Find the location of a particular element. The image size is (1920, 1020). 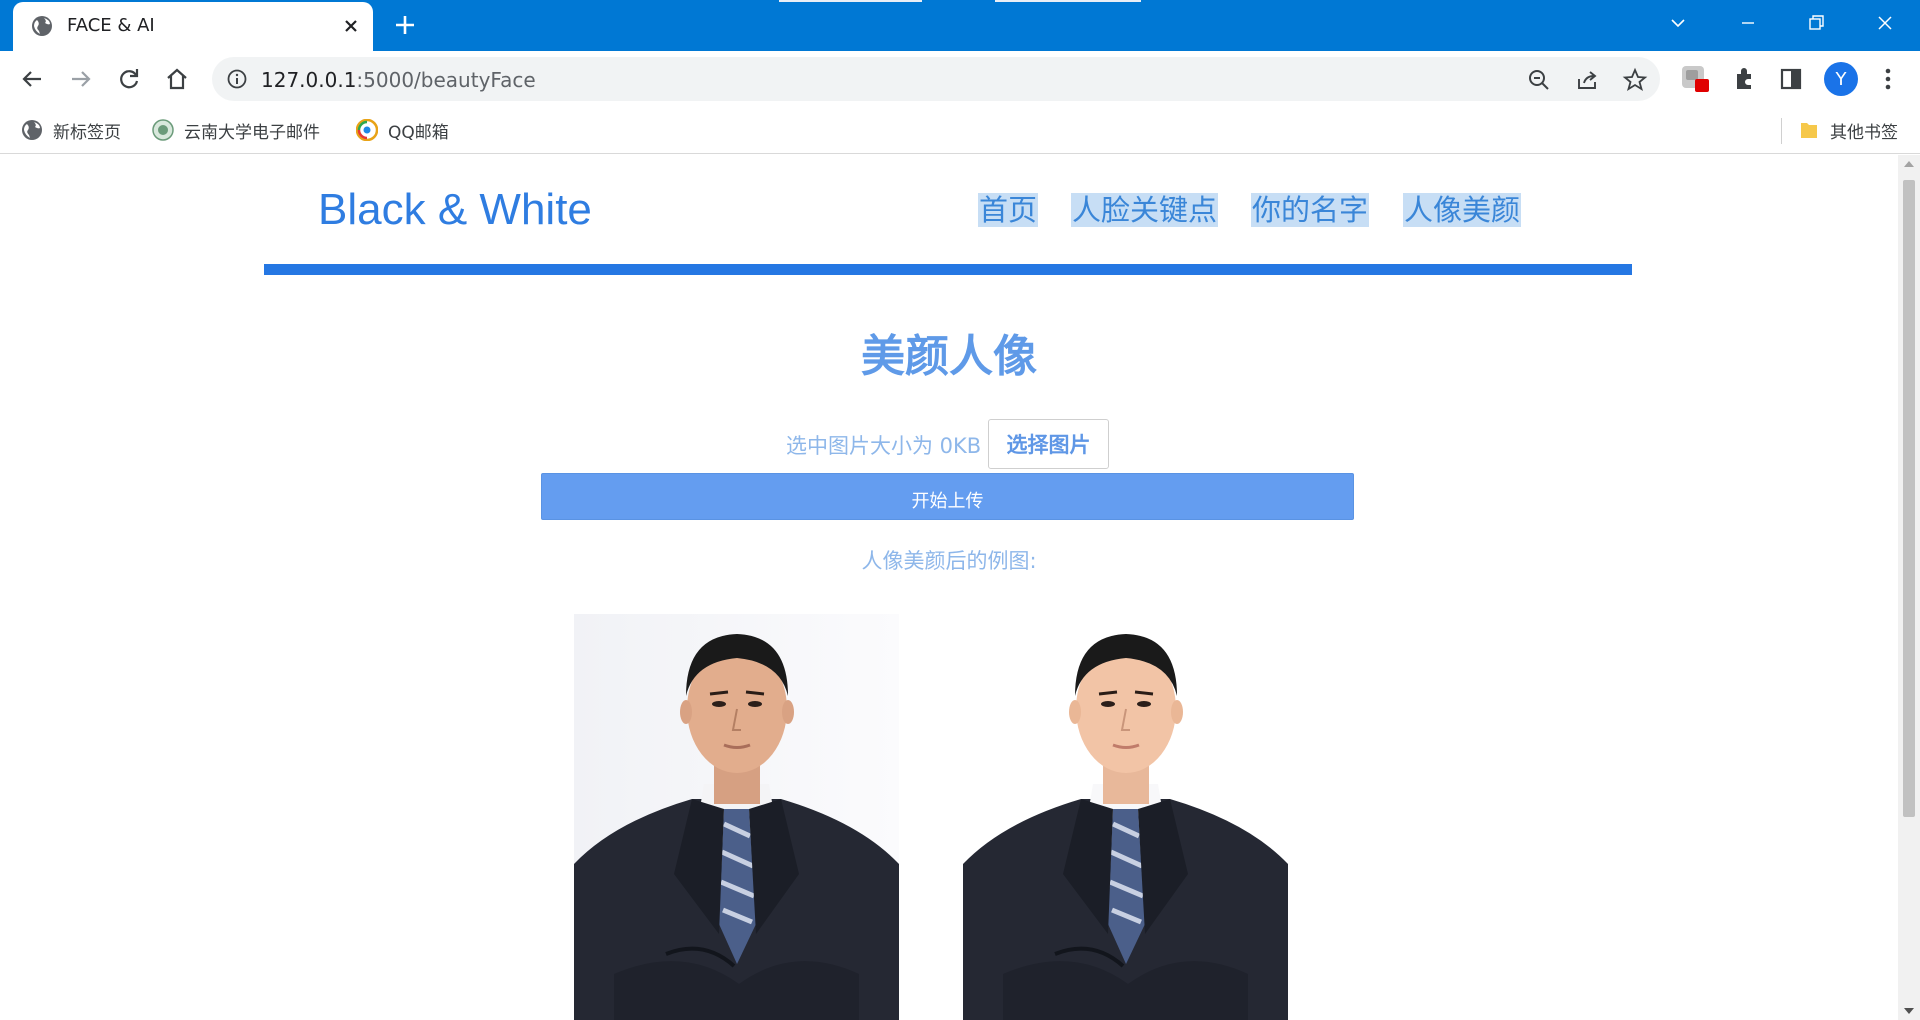

vertical-scrollbar is located at coordinates (1909, 587).